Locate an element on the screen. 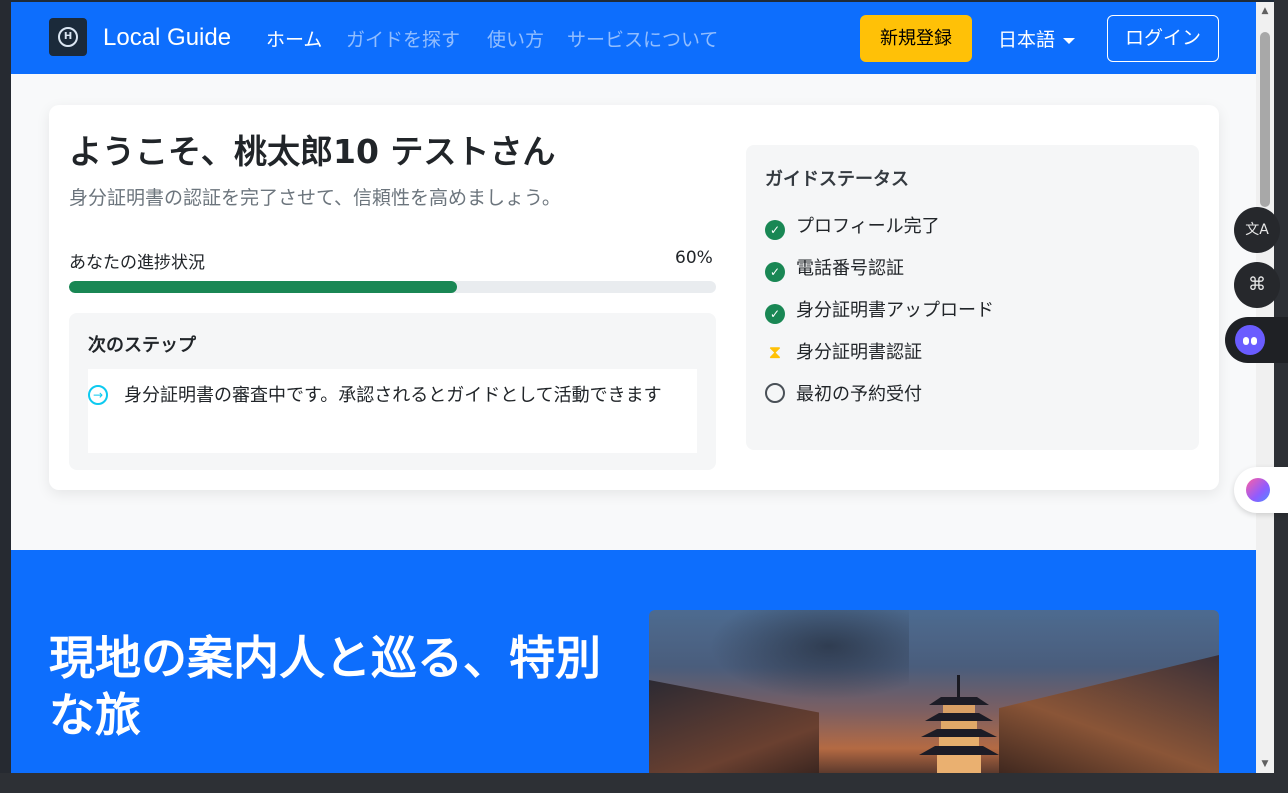 The width and height of the screenshot is (1288, 793). nav-home: ホーム is located at coordinates (294, 38).